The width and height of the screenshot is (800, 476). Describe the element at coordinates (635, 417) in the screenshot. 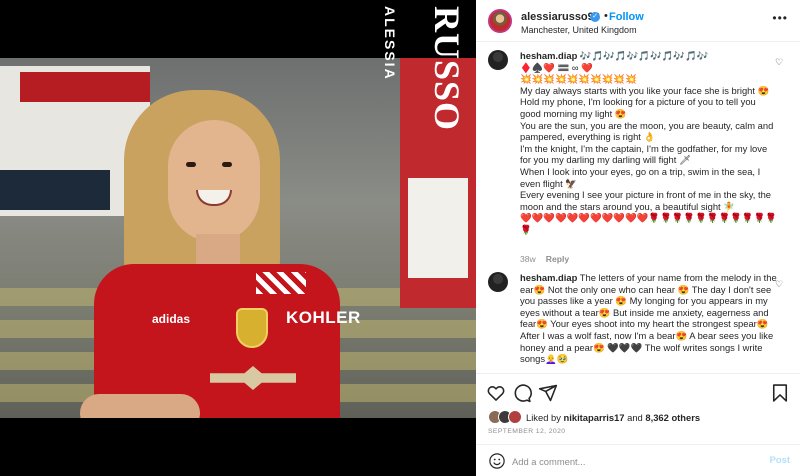

I see `likes-connector: and` at that location.